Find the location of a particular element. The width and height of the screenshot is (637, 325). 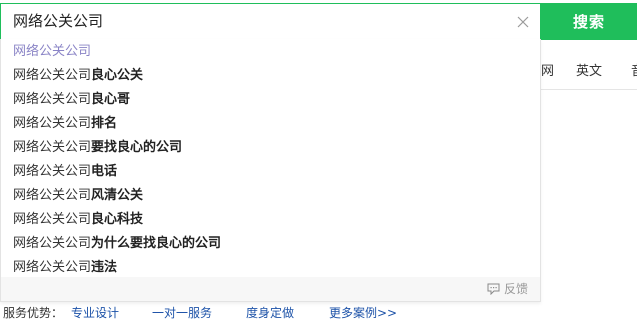

tab-1: 网 is located at coordinates (547, 69).